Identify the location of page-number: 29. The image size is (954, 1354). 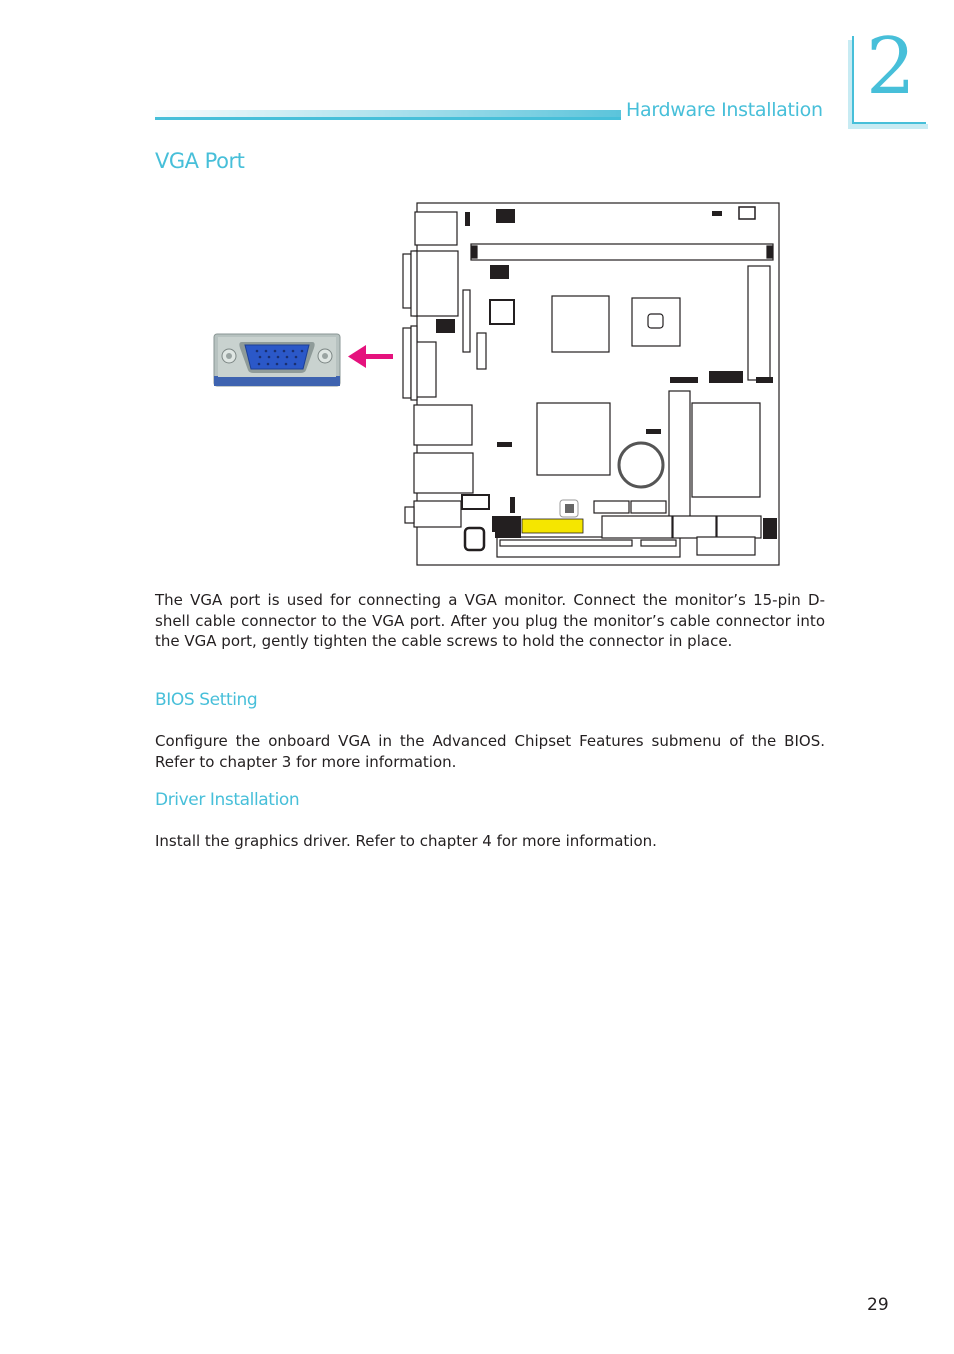
(878, 1305).